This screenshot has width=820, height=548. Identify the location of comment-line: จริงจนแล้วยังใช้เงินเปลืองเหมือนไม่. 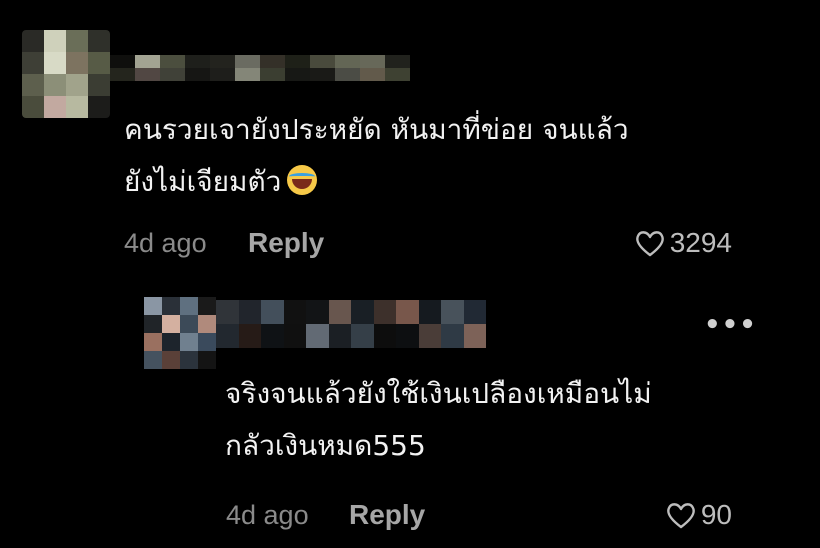
(438, 393).